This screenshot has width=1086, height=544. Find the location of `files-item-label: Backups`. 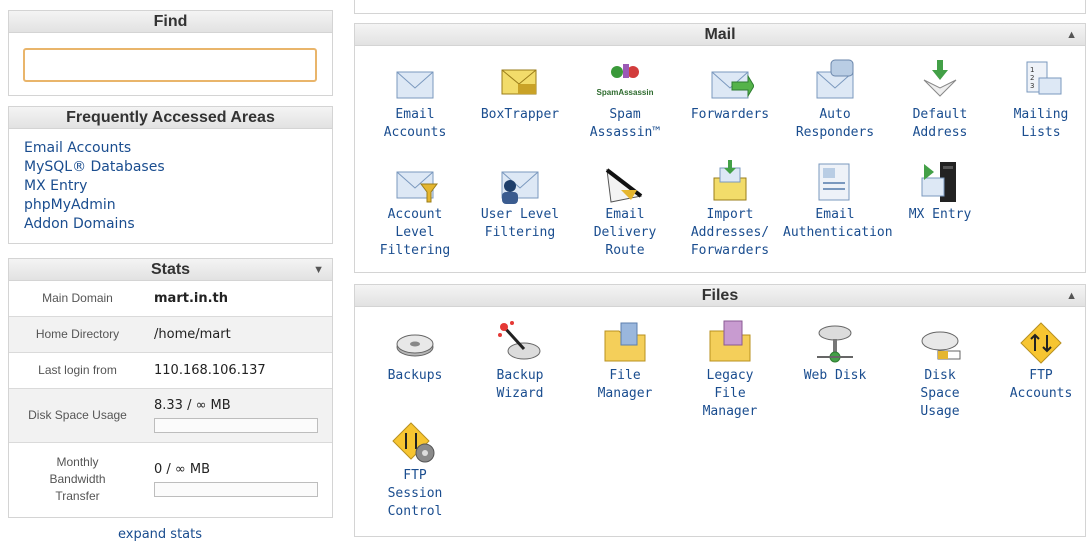

files-item-label: Backups is located at coordinates (415, 375).